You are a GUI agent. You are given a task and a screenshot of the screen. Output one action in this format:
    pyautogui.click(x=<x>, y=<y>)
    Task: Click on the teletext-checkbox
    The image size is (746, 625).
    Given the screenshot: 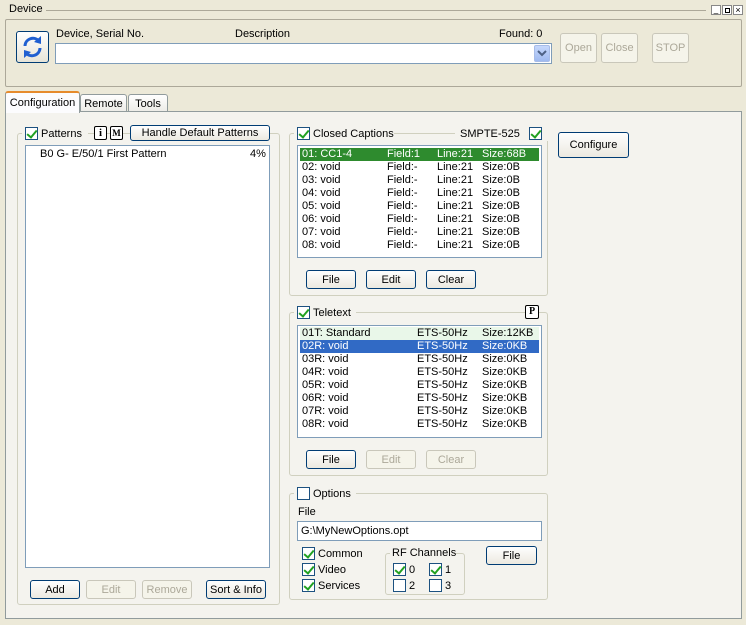 What is the action you would take?
    pyautogui.click(x=303, y=312)
    